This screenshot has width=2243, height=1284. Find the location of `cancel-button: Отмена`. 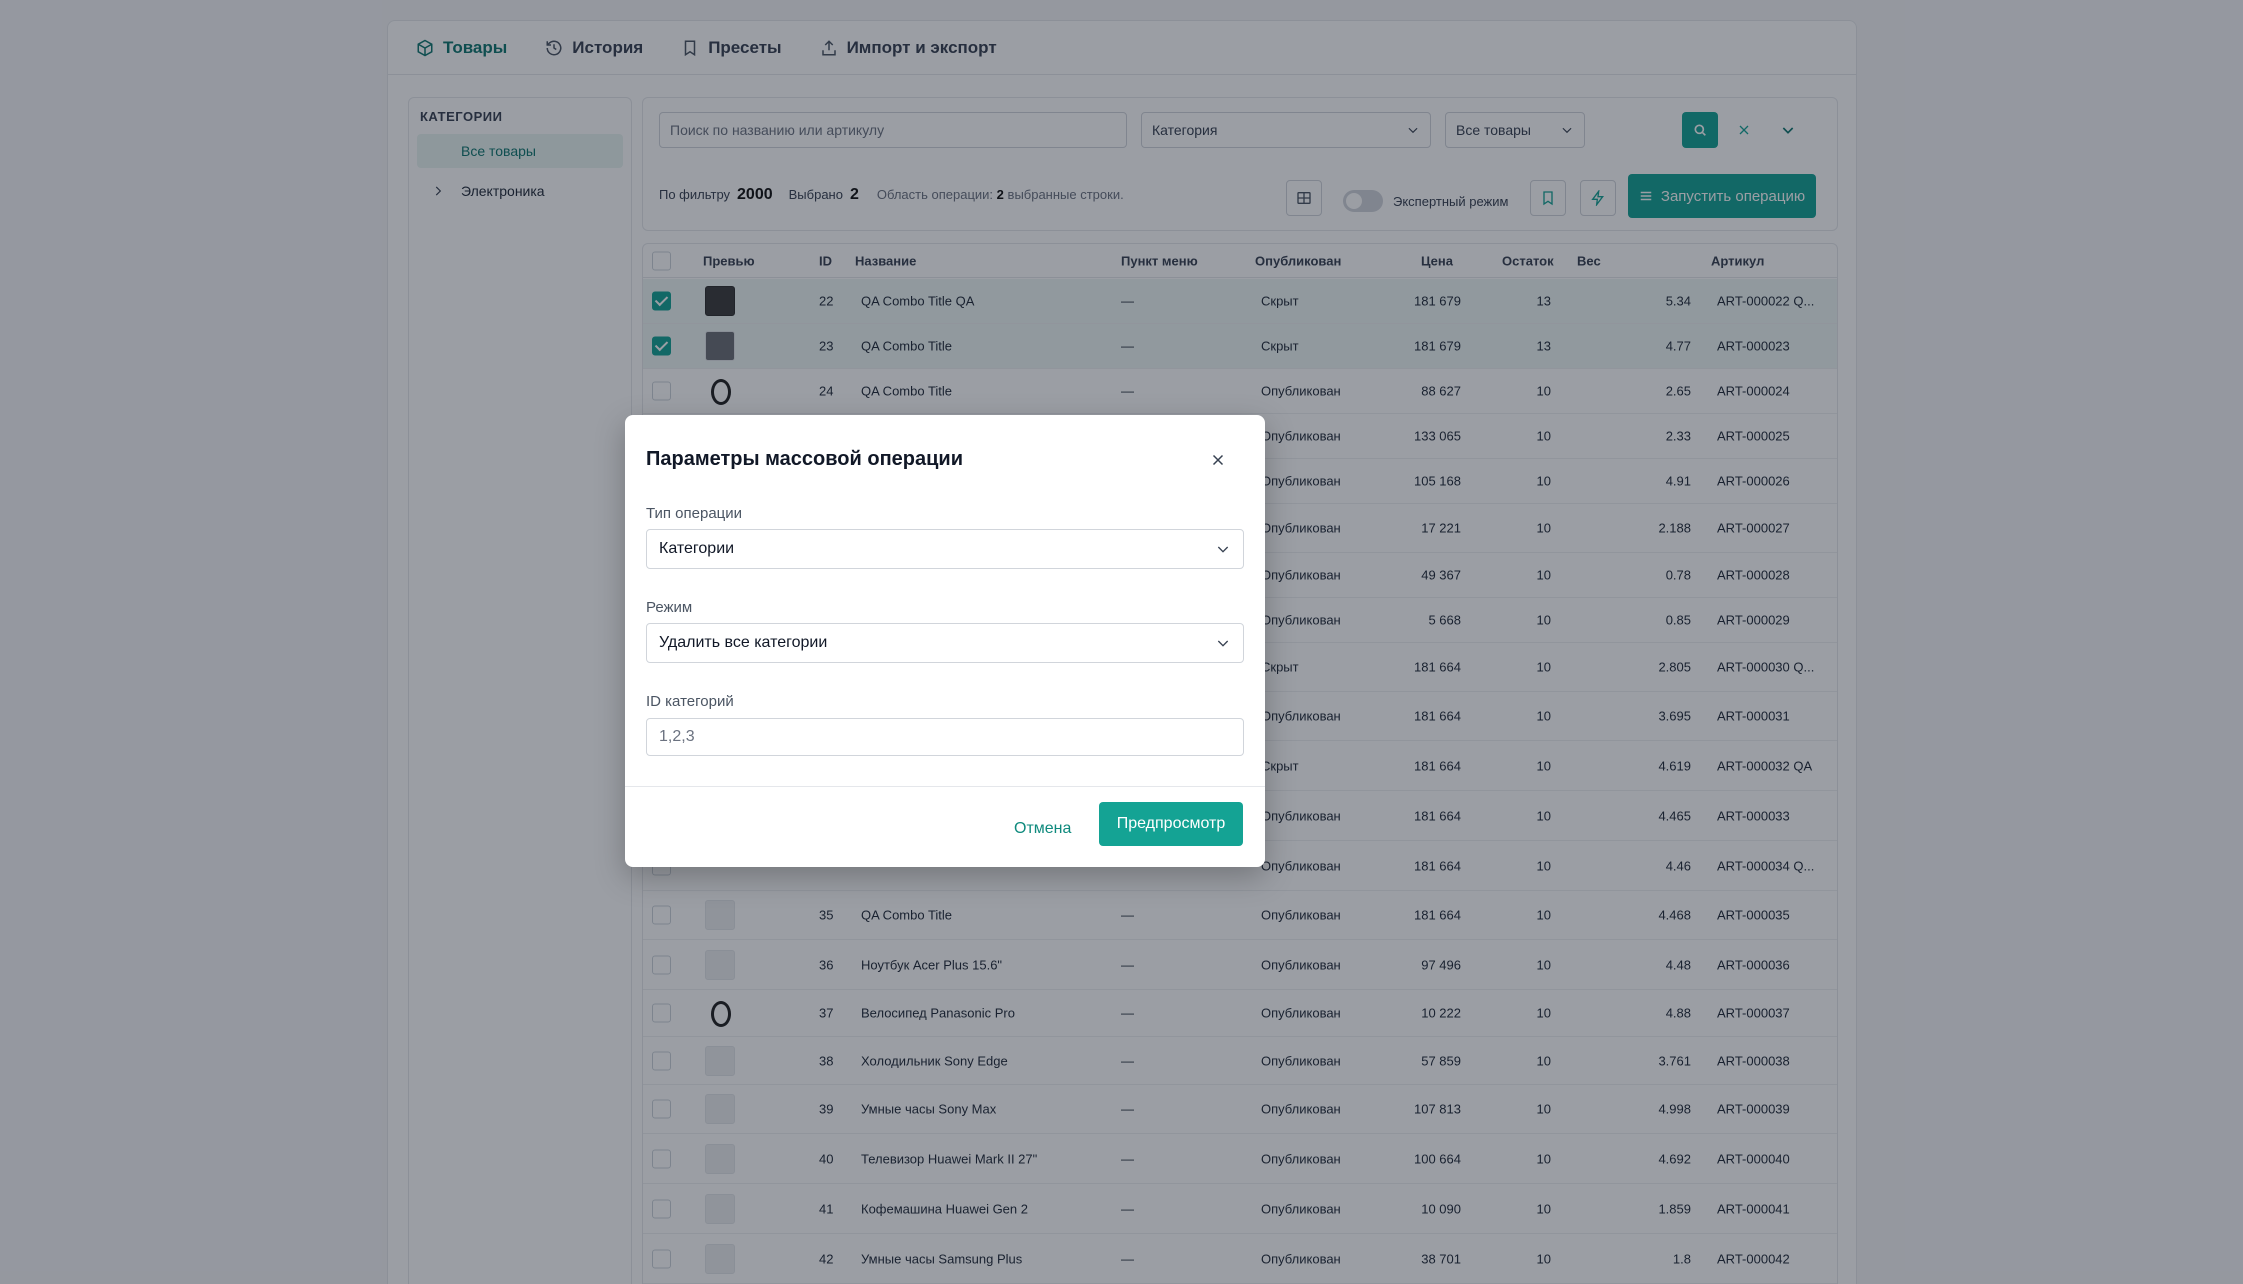

cancel-button: Отмена is located at coordinates (1042, 829).